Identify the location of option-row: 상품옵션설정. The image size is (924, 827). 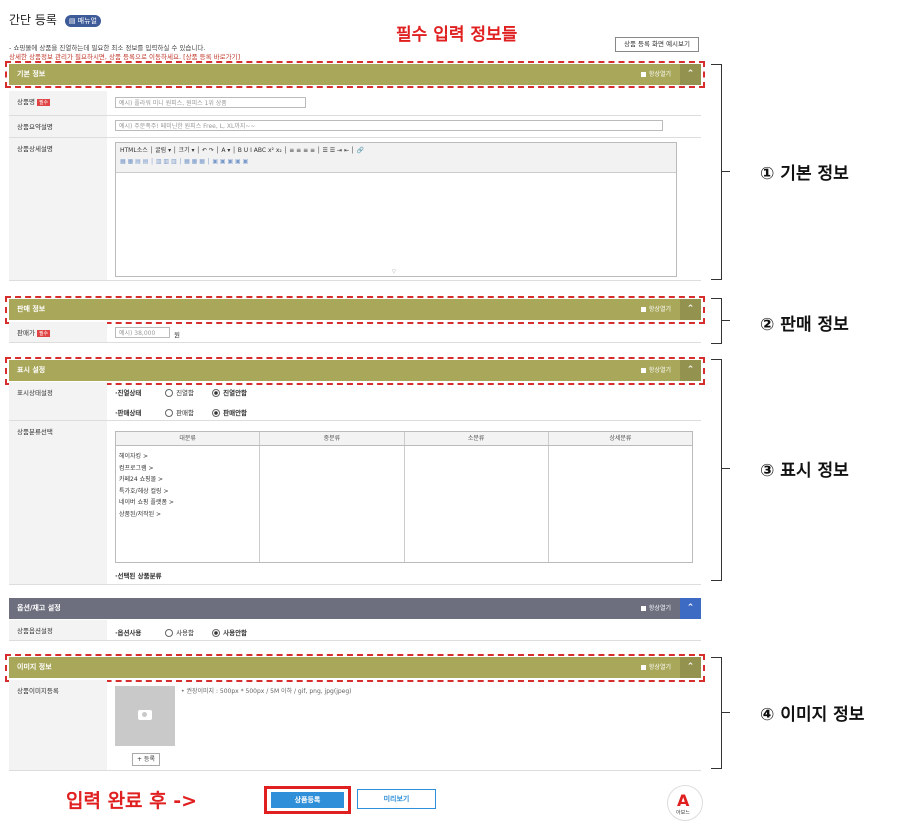
(355, 630).